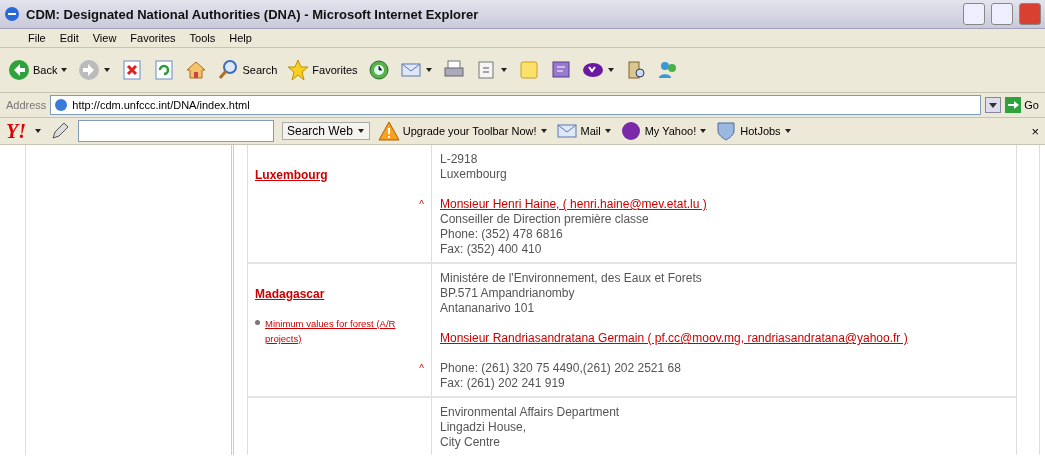  What do you see at coordinates (247, 70) in the screenshot?
I see `search-button: Search` at bounding box center [247, 70].